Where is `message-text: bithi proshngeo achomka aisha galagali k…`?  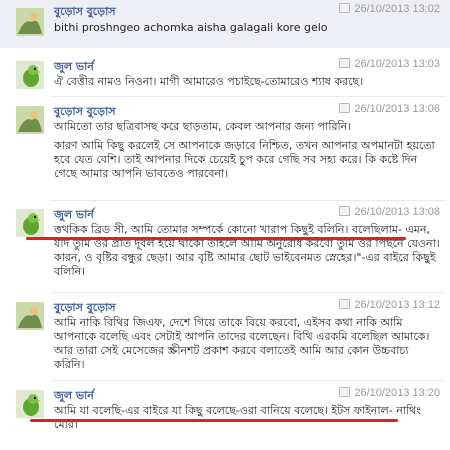 message-text: bithi proshngeo achomka aisha galagali k… is located at coordinates (191, 27).